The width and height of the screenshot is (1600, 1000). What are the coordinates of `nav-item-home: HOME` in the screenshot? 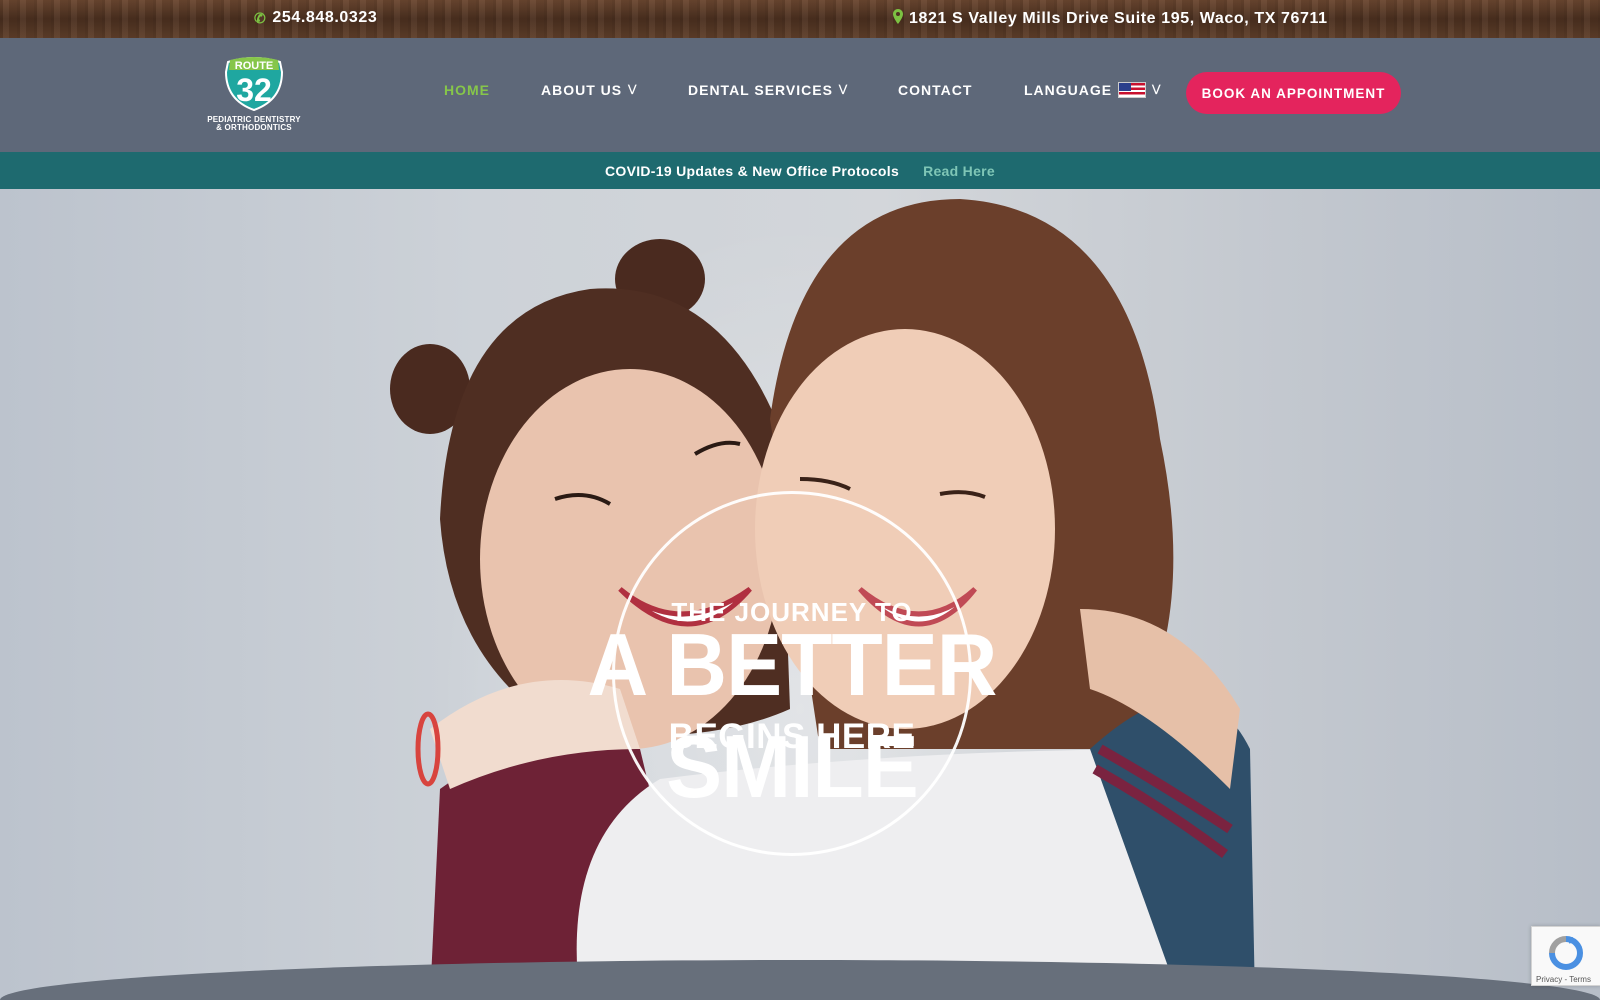 It's located at (467, 90).